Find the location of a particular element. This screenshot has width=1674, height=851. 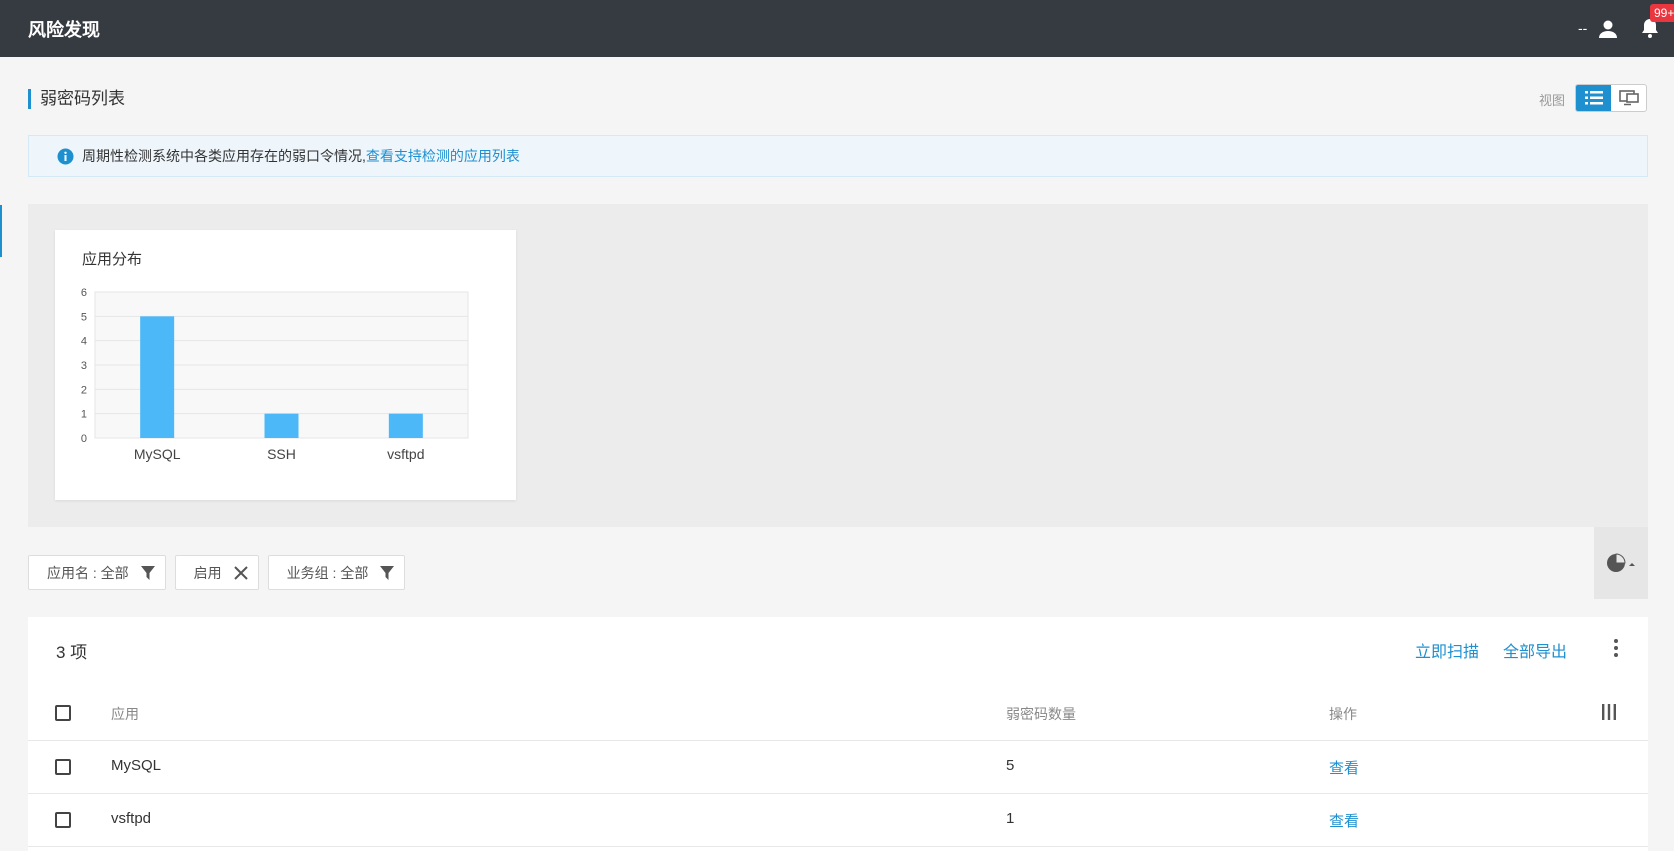

y-tick-label: 5 is located at coordinates (84, 317).